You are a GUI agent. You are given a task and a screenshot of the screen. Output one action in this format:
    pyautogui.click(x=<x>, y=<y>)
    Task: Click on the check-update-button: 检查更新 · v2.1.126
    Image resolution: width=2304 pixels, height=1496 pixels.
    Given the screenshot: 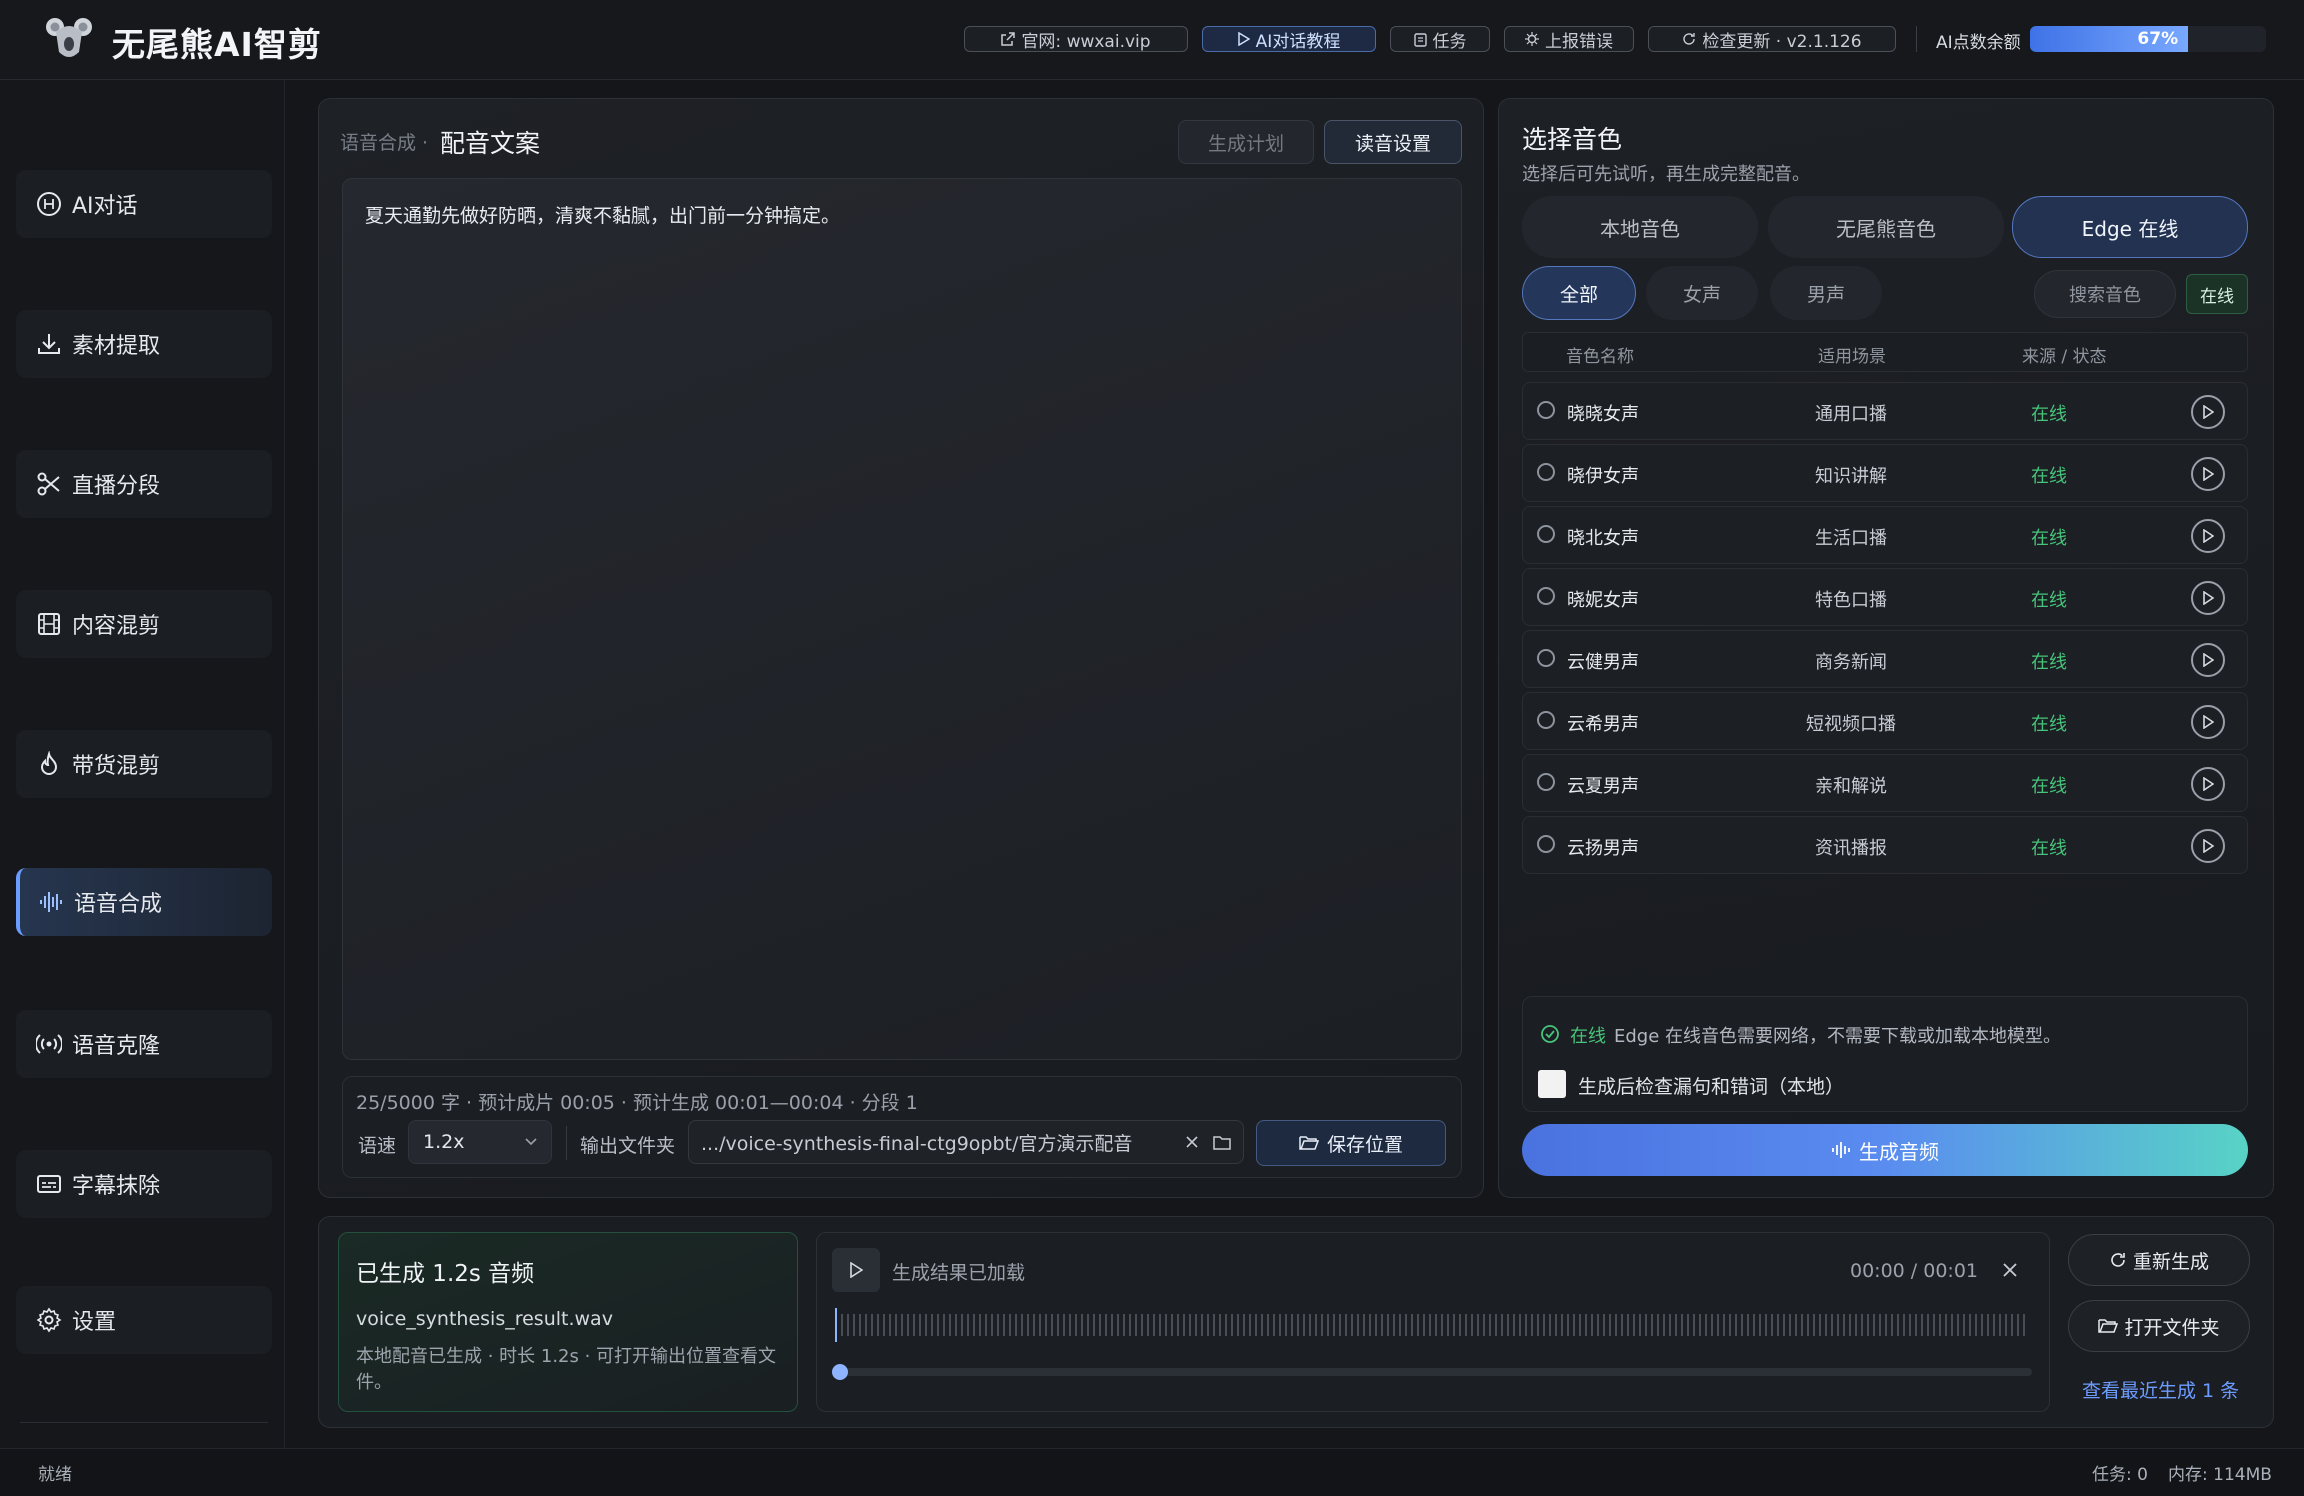 What is the action you would take?
    pyautogui.click(x=1772, y=39)
    